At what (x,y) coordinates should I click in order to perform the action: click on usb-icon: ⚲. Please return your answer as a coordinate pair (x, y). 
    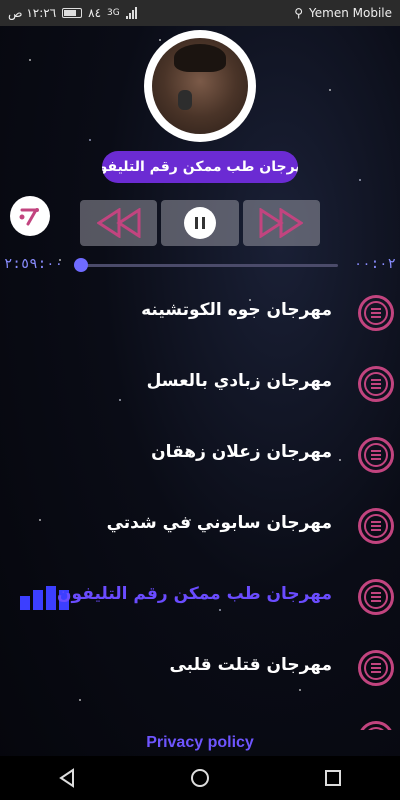
    Looking at the image, I should click on (299, 13).